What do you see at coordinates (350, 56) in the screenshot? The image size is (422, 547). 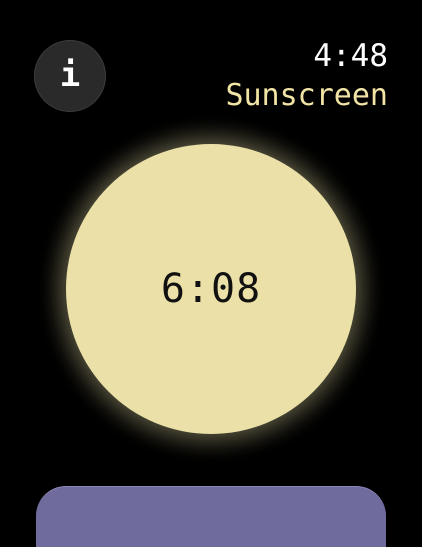 I see `status-time: 4:48` at bounding box center [350, 56].